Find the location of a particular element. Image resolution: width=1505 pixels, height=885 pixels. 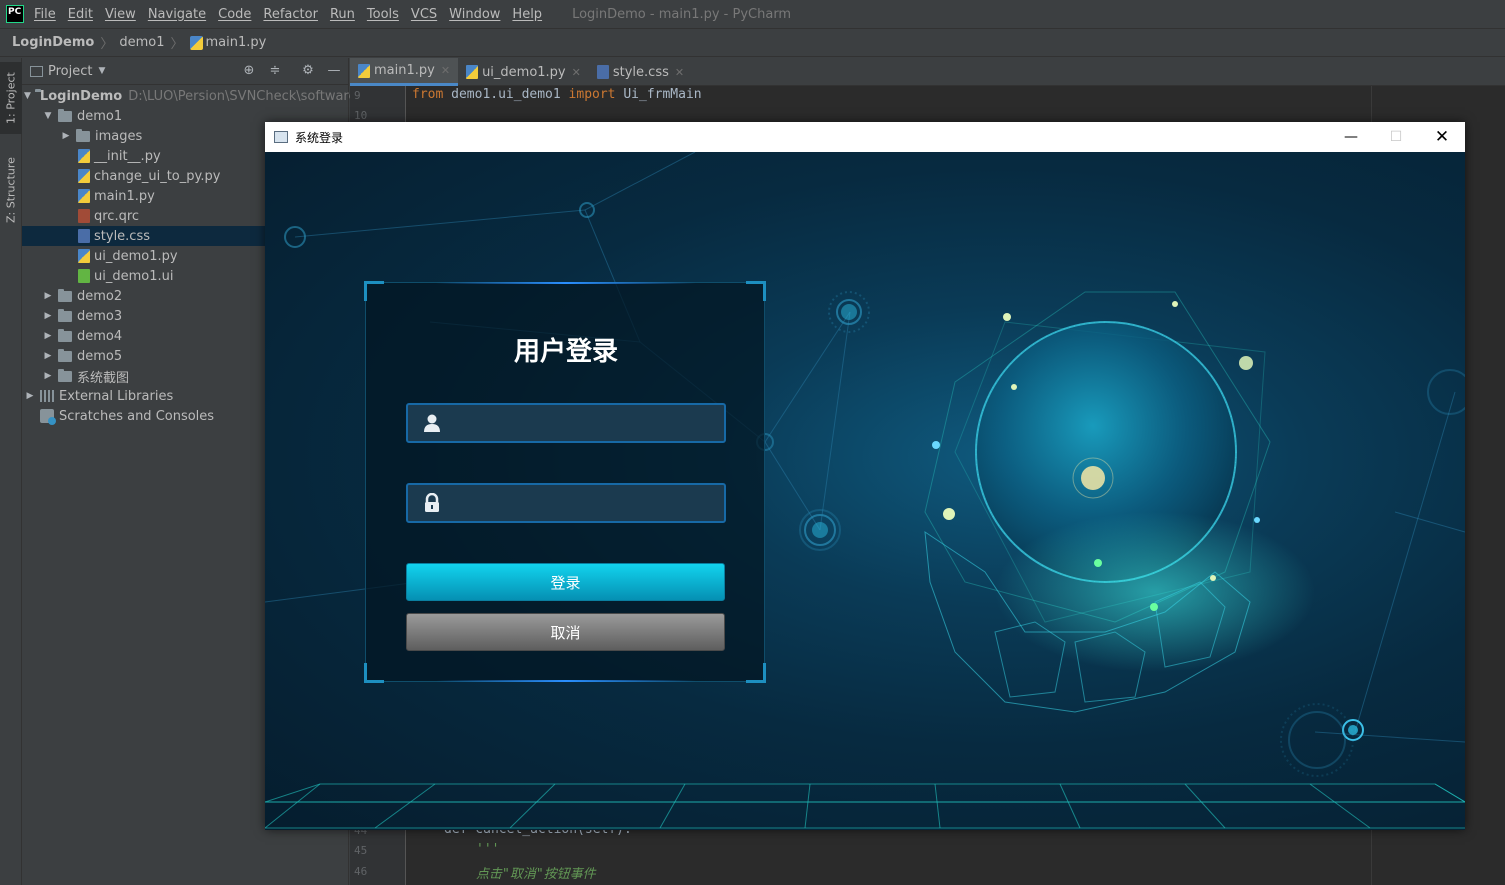

minimize-button: — is located at coordinates (1351, 137).